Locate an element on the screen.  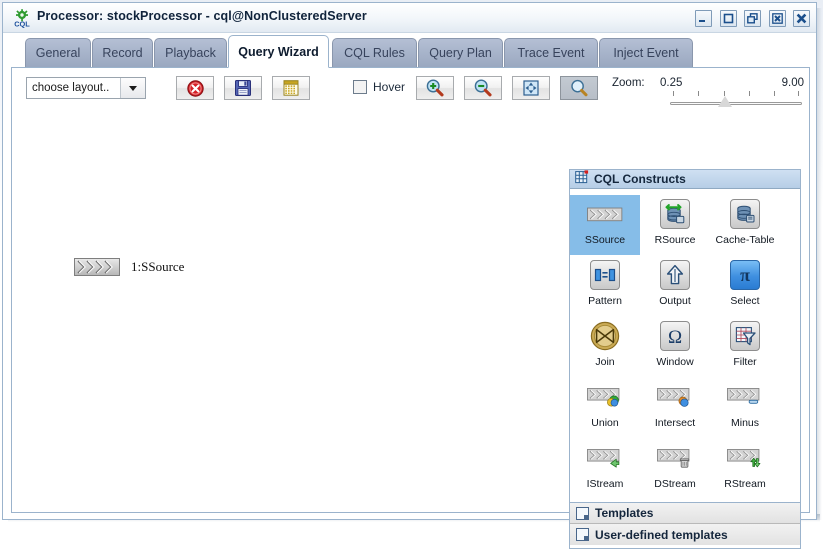
zoom-in-button is located at coordinates (435, 88).